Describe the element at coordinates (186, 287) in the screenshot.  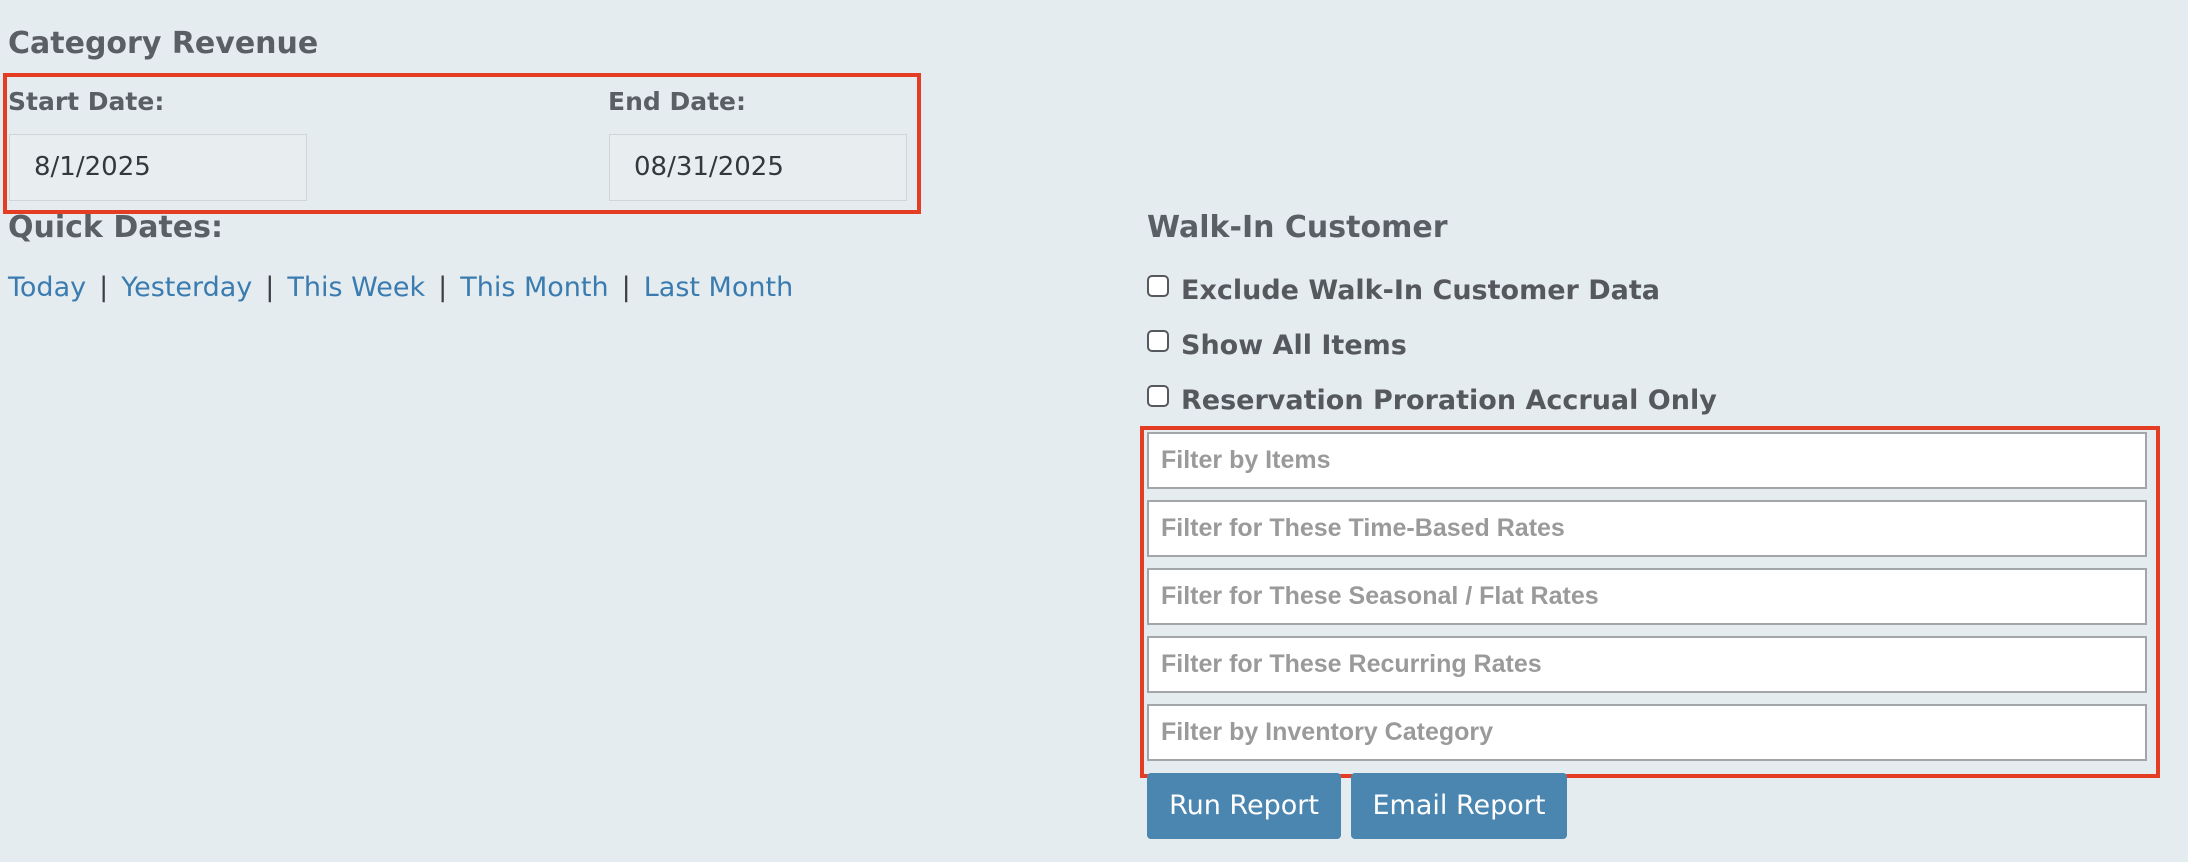
I see `quick-date-yesterday: Yesterday` at that location.